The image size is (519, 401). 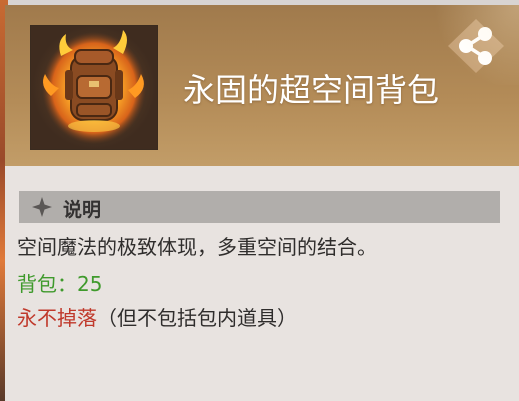 What do you see at coordinates (57, 318) in the screenshot?
I see `no-drop-text: 永不掉落` at bounding box center [57, 318].